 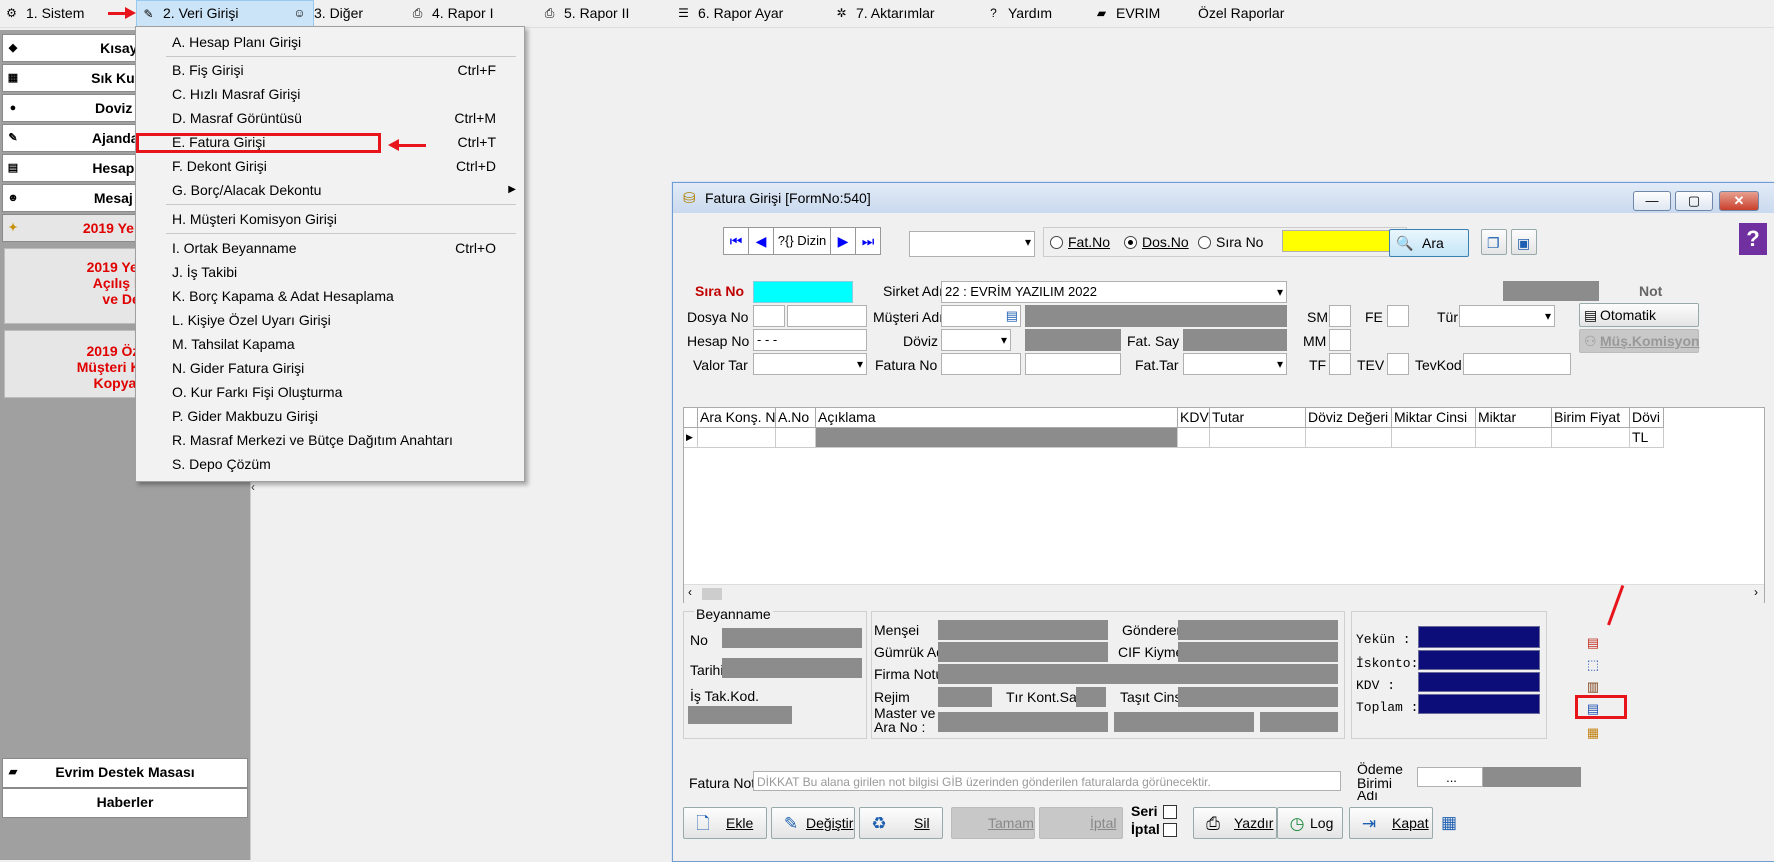 What do you see at coordinates (1081, 823) in the screenshot?
I see `iptal-button: İptal` at bounding box center [1081, 823].